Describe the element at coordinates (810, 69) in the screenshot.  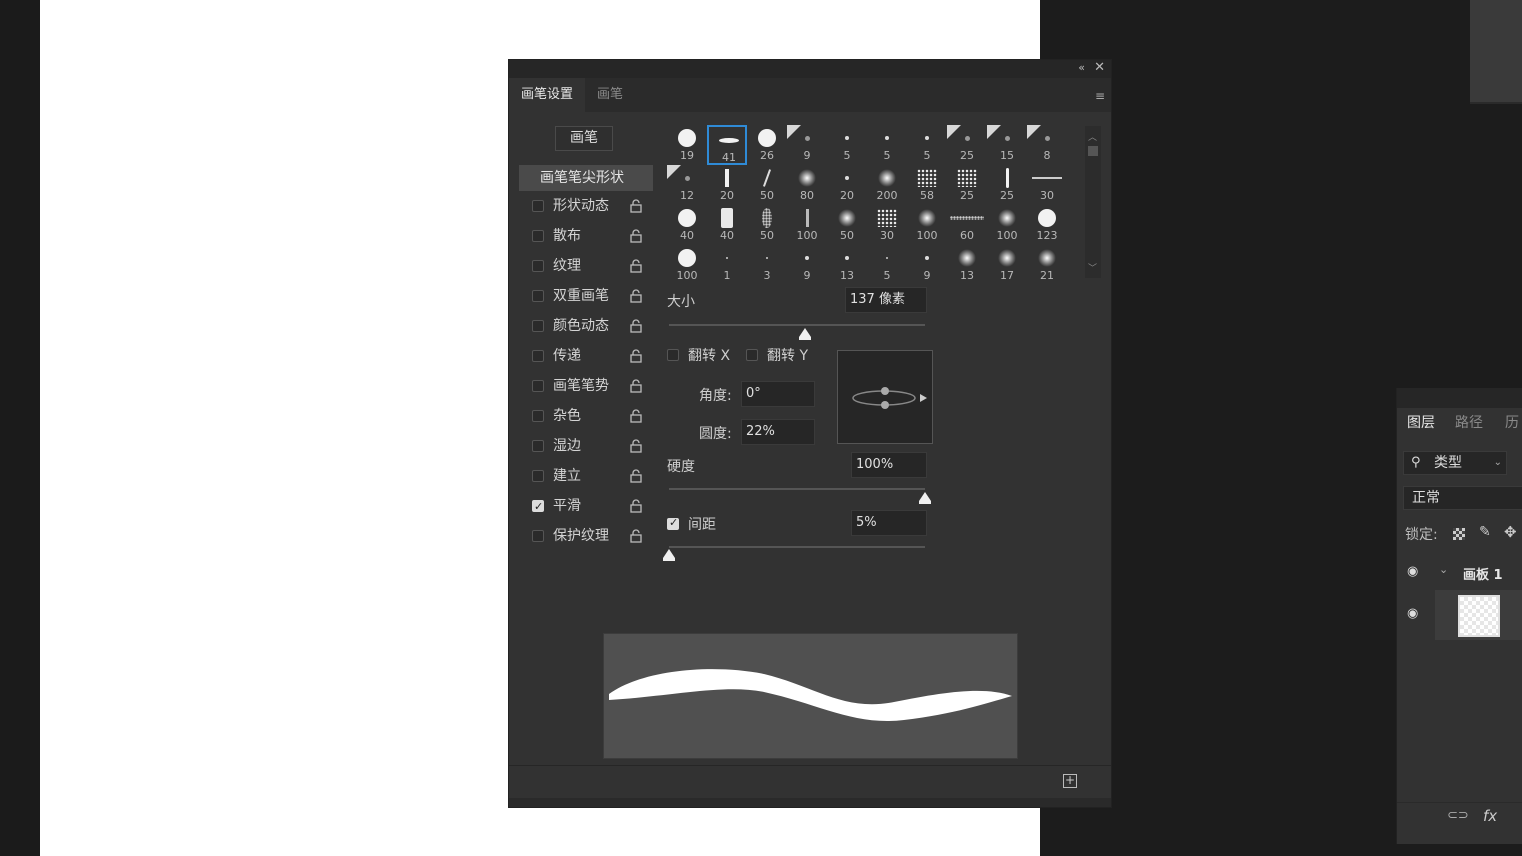
I see `panel-title-bar: « ✕` at that location.